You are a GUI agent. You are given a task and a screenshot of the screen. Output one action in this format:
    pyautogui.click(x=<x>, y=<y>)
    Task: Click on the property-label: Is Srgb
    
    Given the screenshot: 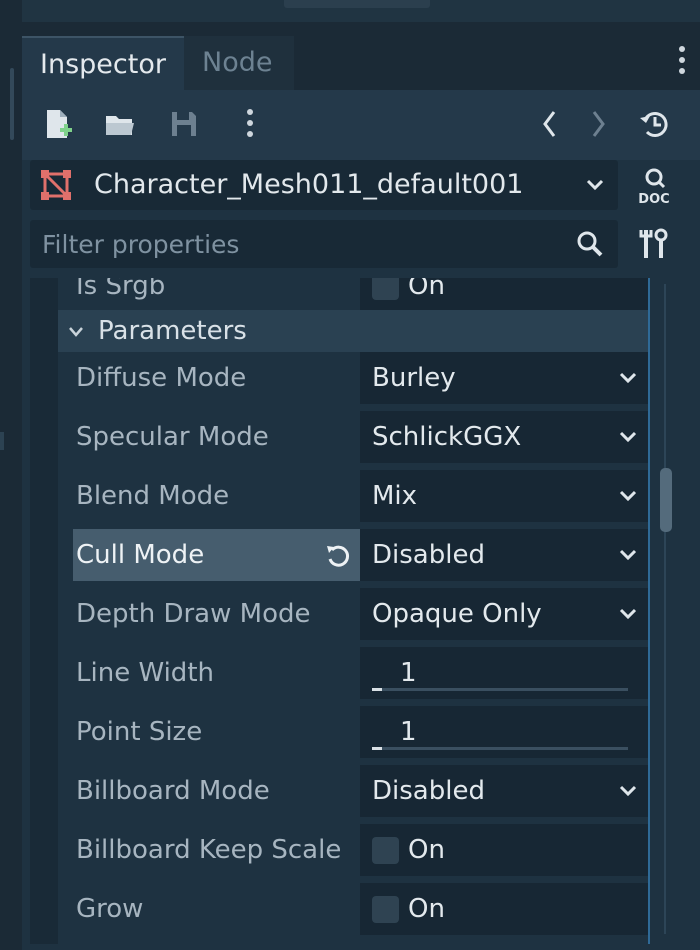 What is the action you would take?
    pyautogui.click(x=121, y=289)
    